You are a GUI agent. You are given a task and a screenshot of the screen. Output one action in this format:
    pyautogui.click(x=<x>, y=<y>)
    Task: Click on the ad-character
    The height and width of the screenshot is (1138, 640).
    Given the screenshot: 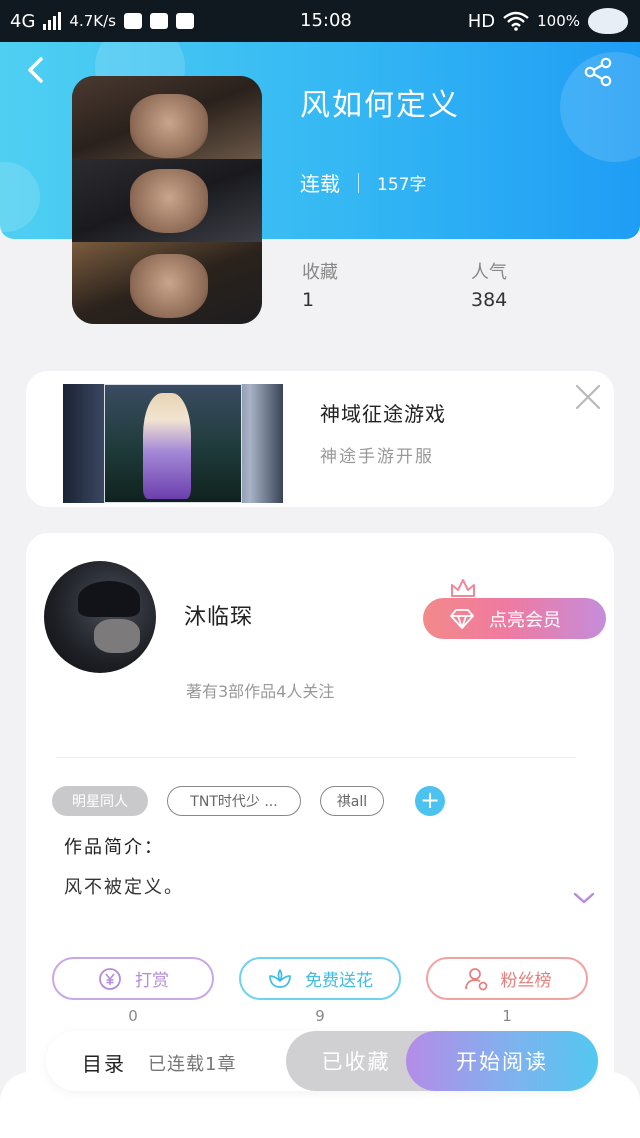 What is the action you would take?
    pyautogui.click(x=167, y=446)
    